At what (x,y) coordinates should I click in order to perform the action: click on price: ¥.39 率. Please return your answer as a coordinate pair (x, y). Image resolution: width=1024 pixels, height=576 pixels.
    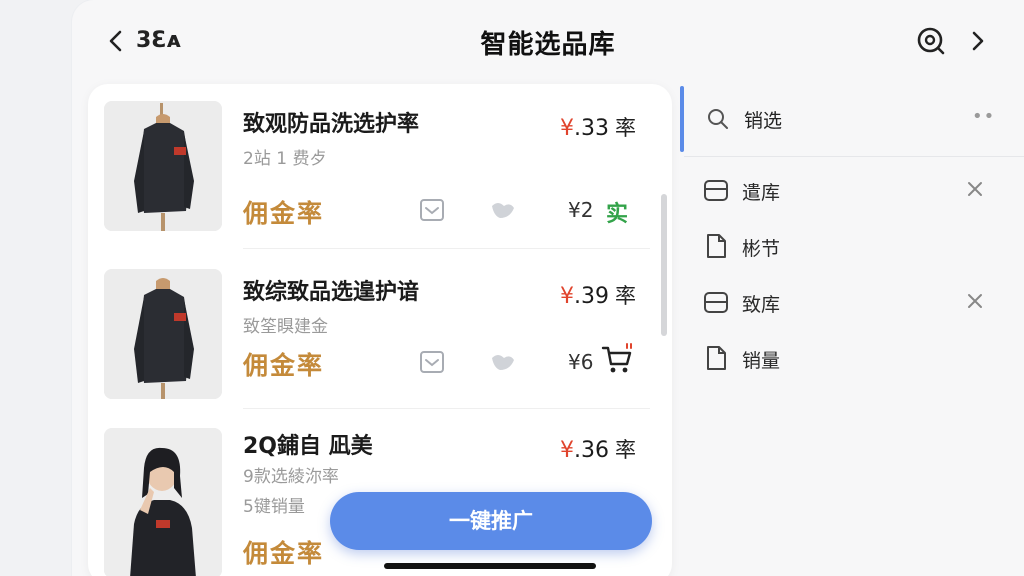
    Looking at the image, I should click on (598, 295).